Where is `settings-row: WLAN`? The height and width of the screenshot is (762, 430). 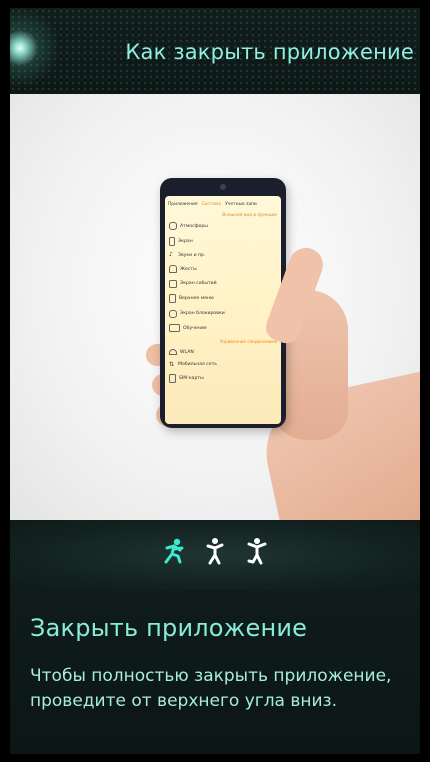 settings-row: WLAN is located at coordinates (223, 352).